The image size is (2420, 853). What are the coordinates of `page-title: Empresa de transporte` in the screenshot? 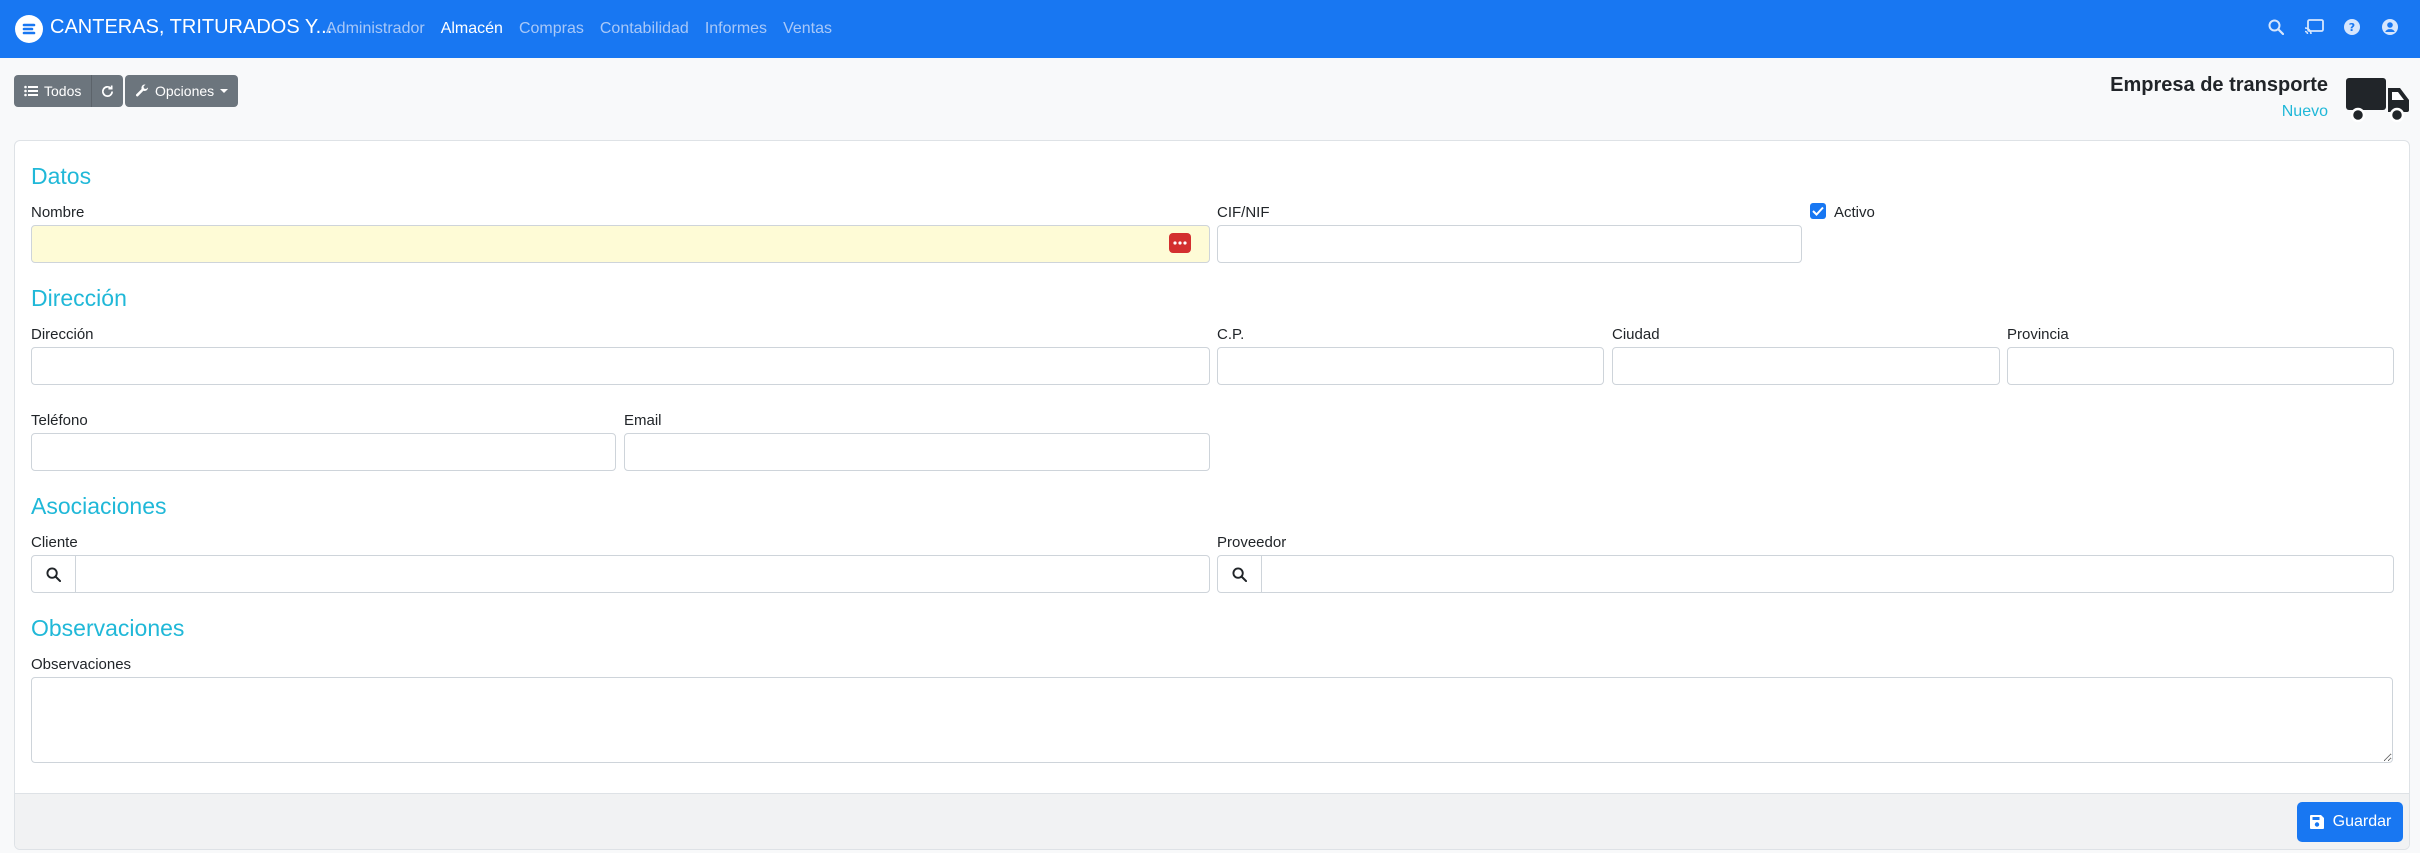 It's located at (2219, 85).